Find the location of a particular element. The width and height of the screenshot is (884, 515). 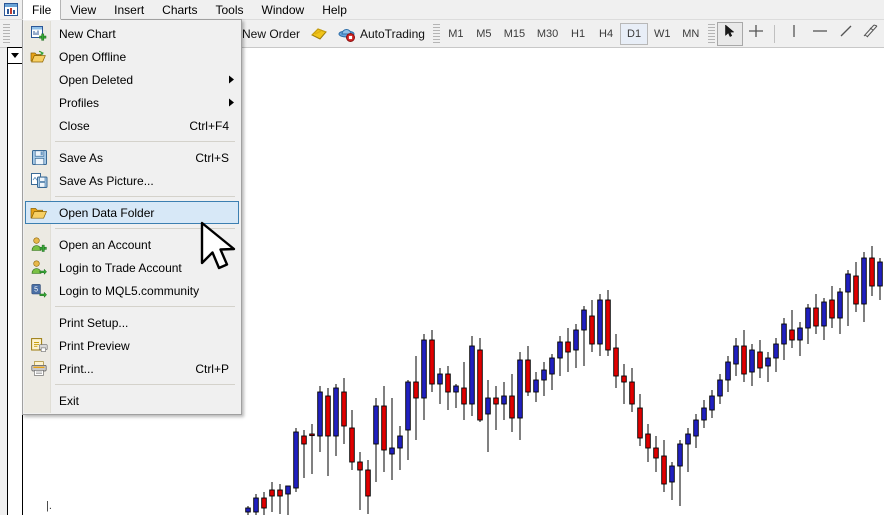

menu-entry-login-mql5-community: 5 Login to MQL5.community is located at coordinates (132, 290).